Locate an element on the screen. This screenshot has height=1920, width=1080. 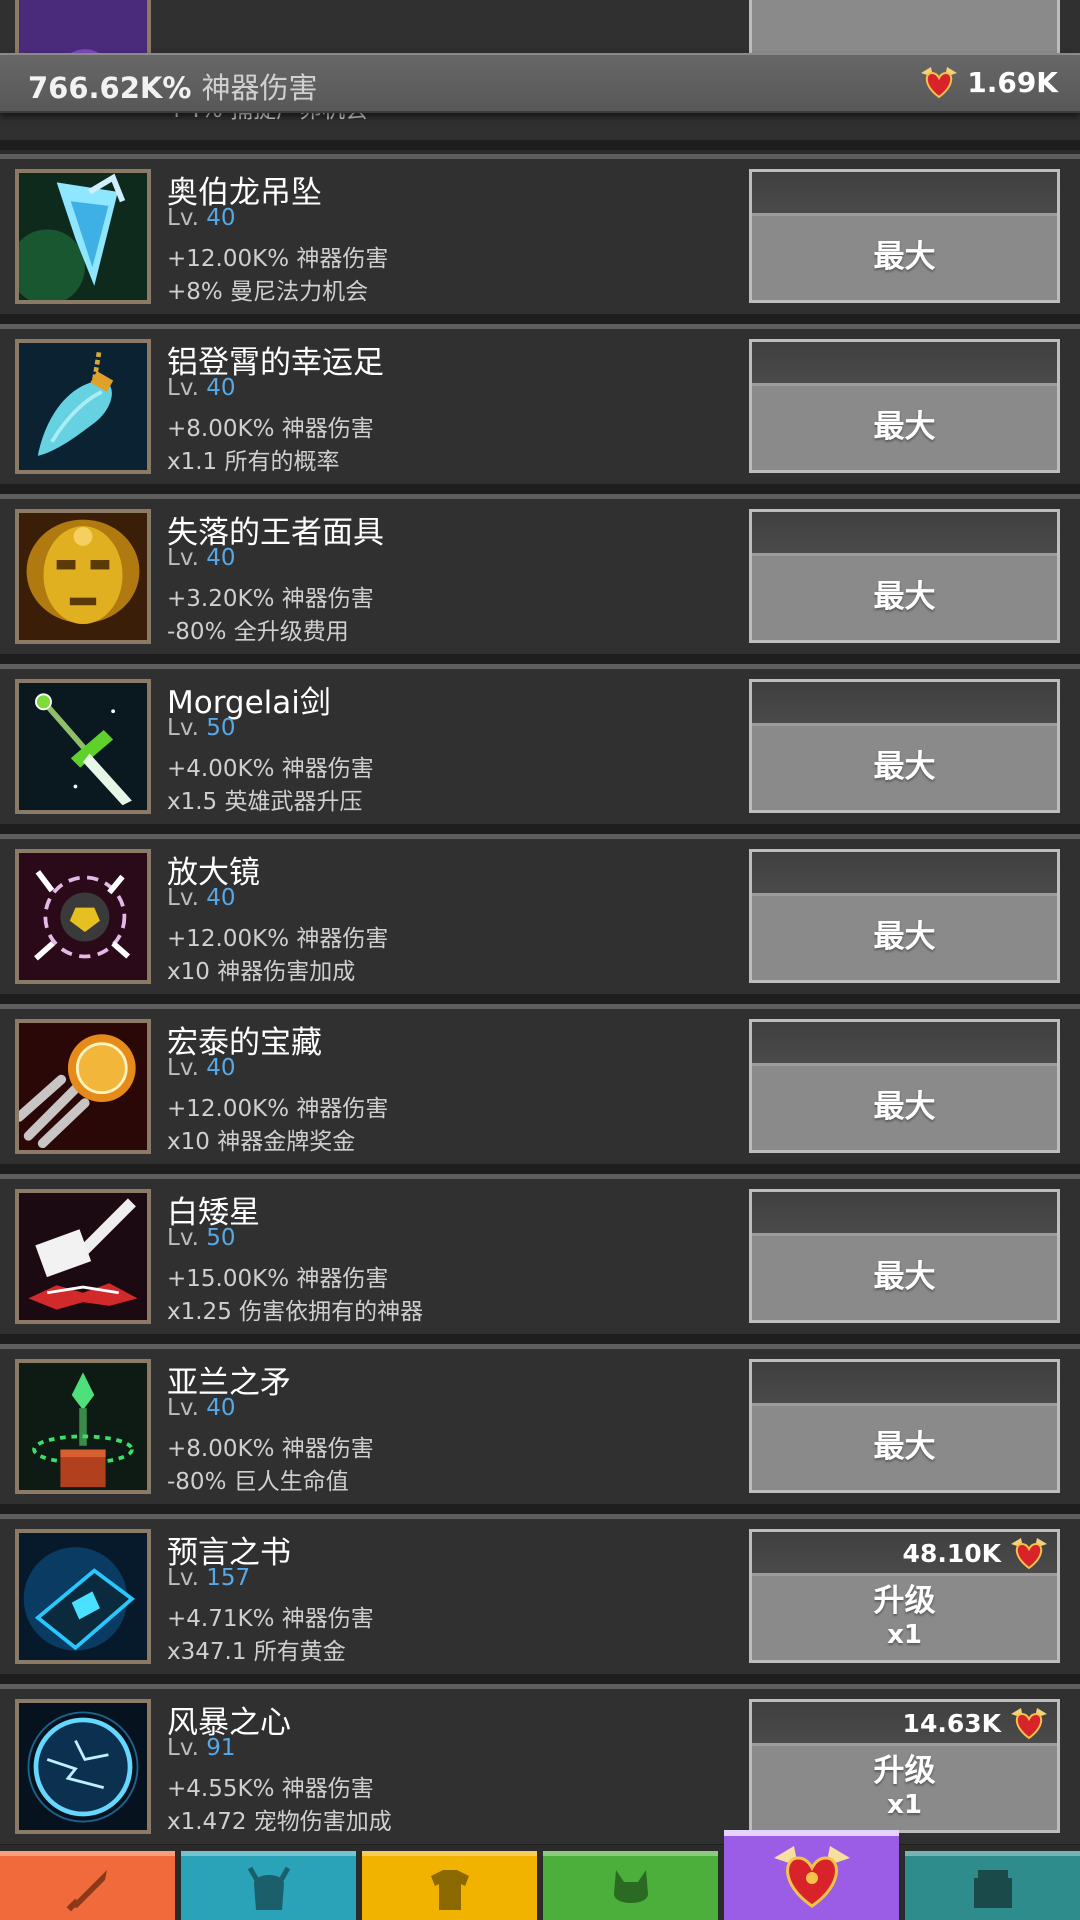
level-value: 157 is located at coordinates (228, 1578).